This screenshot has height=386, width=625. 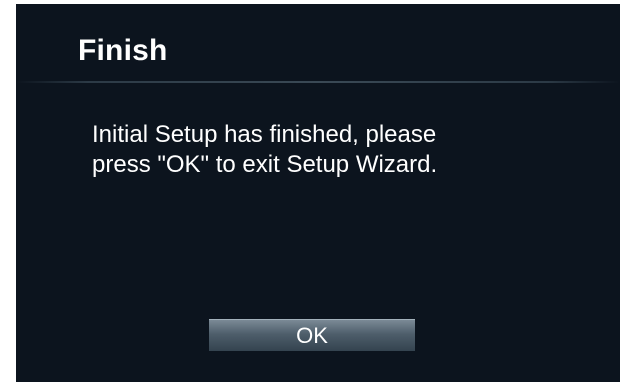 I want to click on ok-button: OK, so click(x=312, y=335).